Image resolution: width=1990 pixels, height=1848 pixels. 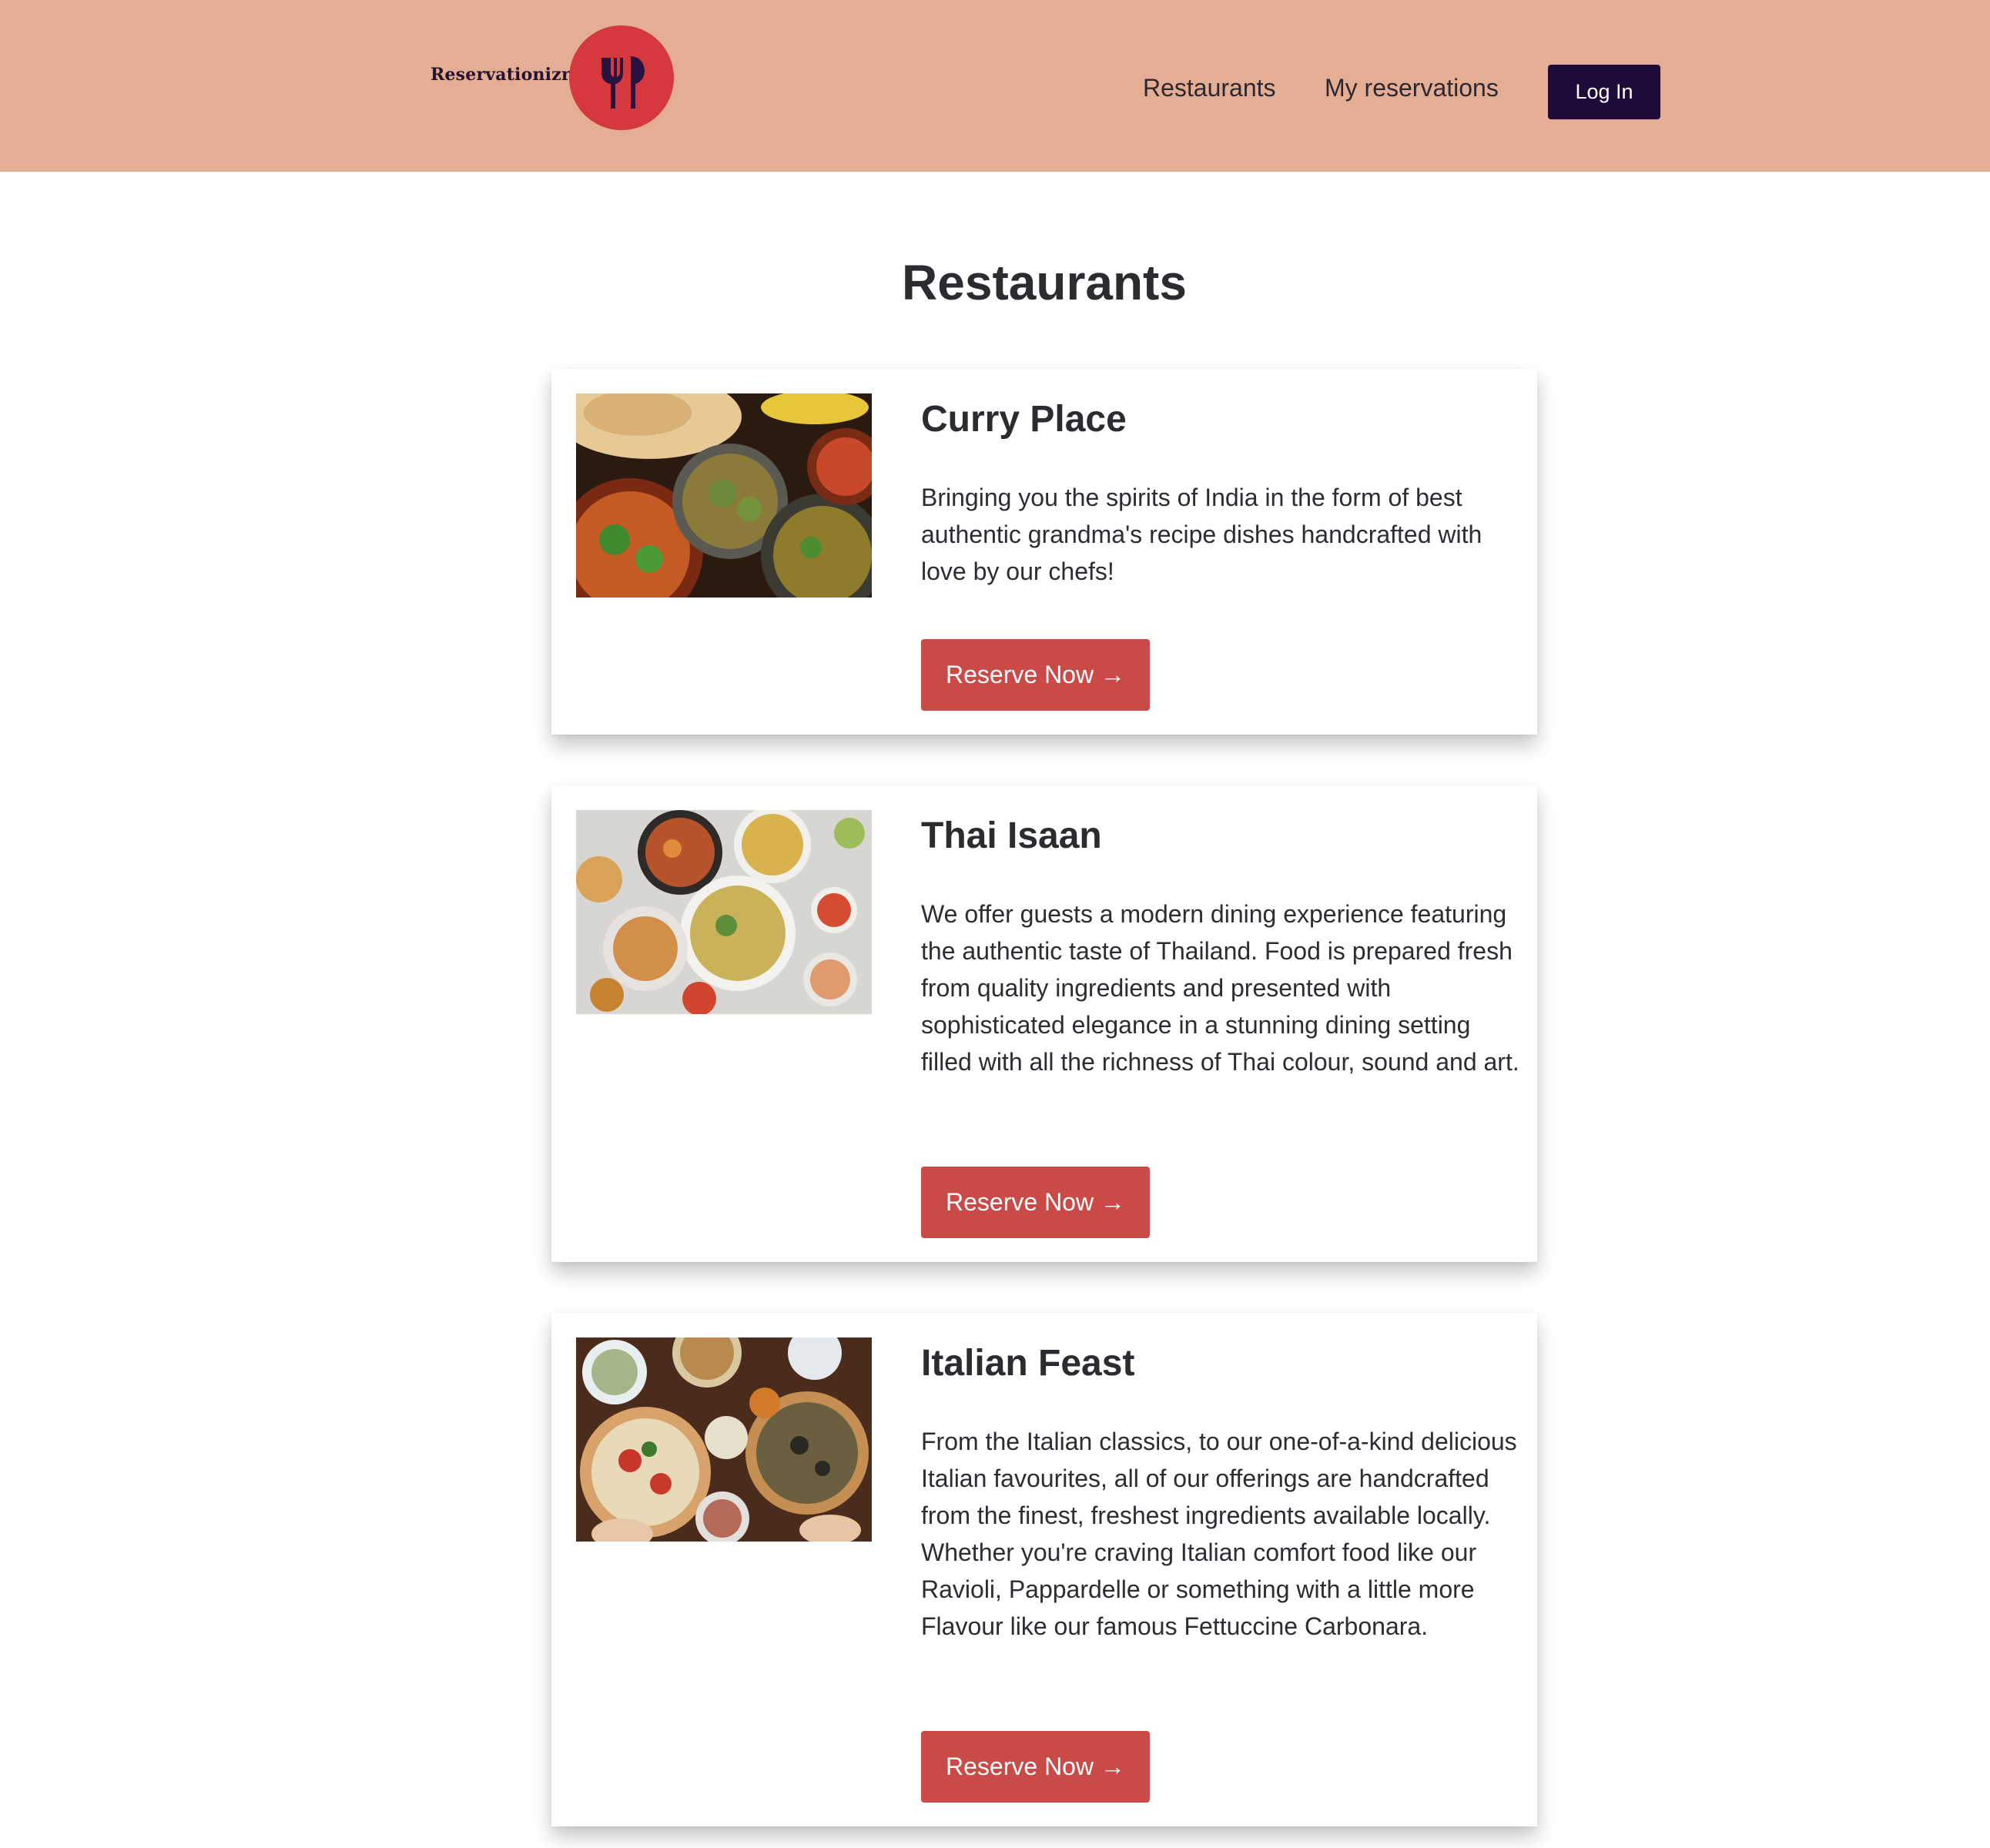 I want to click on restaurant-photo-thai-isaan, so click(x=724, y=912).